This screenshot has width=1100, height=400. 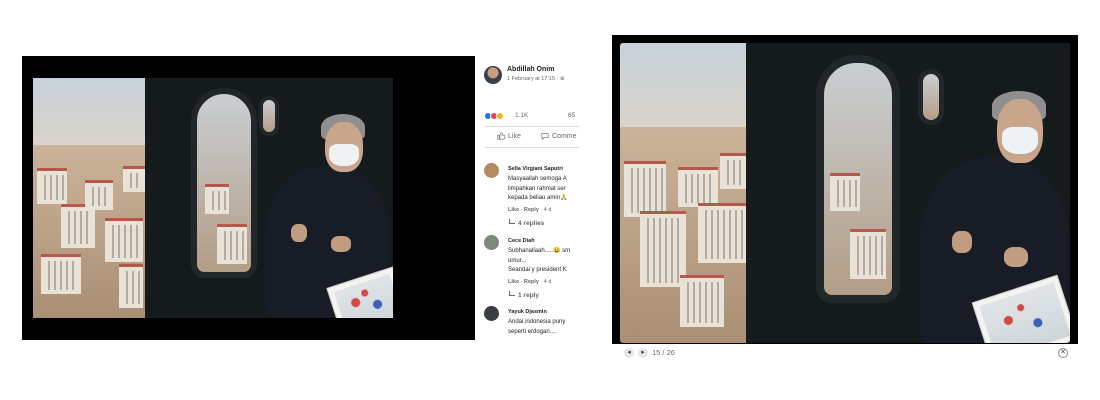 What do you see at coordinates (562, 79) in the screenshot?
I see `globe-icon: ⊕` at bounding box center [562, 79].